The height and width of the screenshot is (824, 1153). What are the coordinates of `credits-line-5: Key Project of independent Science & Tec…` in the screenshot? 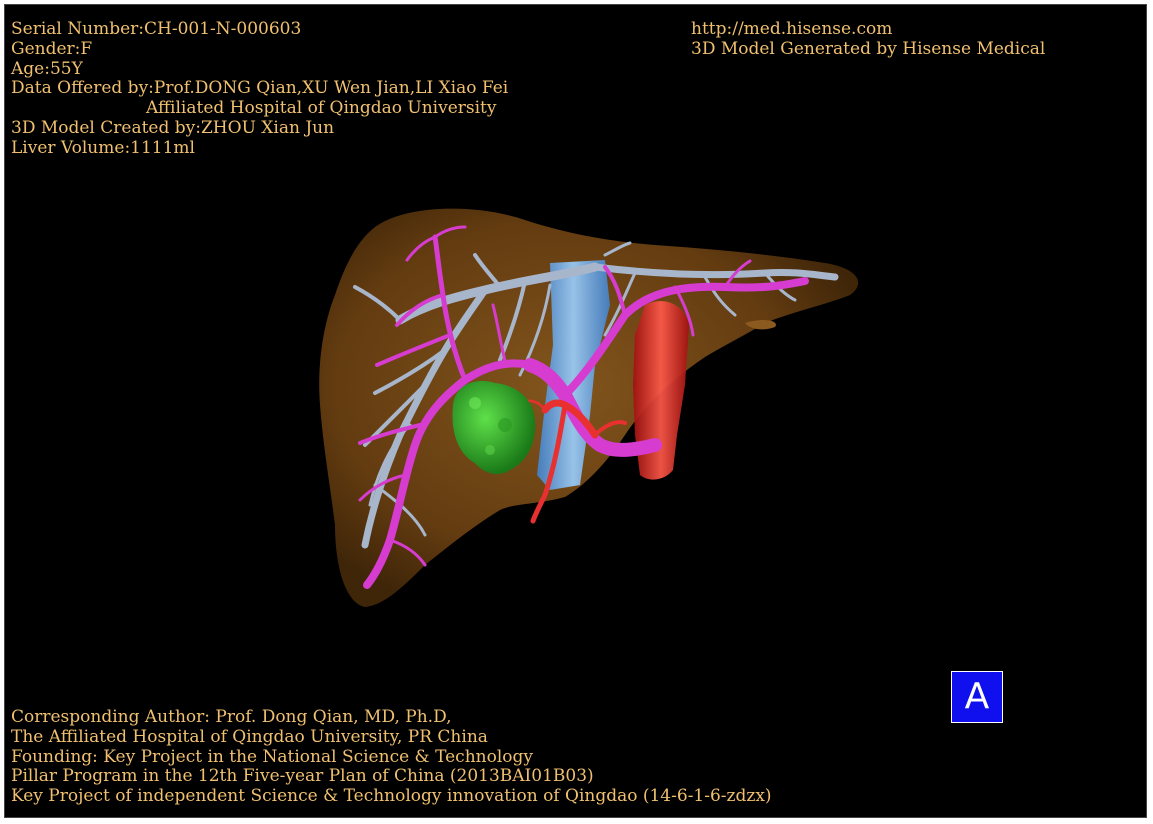 It's located at (391, 796).